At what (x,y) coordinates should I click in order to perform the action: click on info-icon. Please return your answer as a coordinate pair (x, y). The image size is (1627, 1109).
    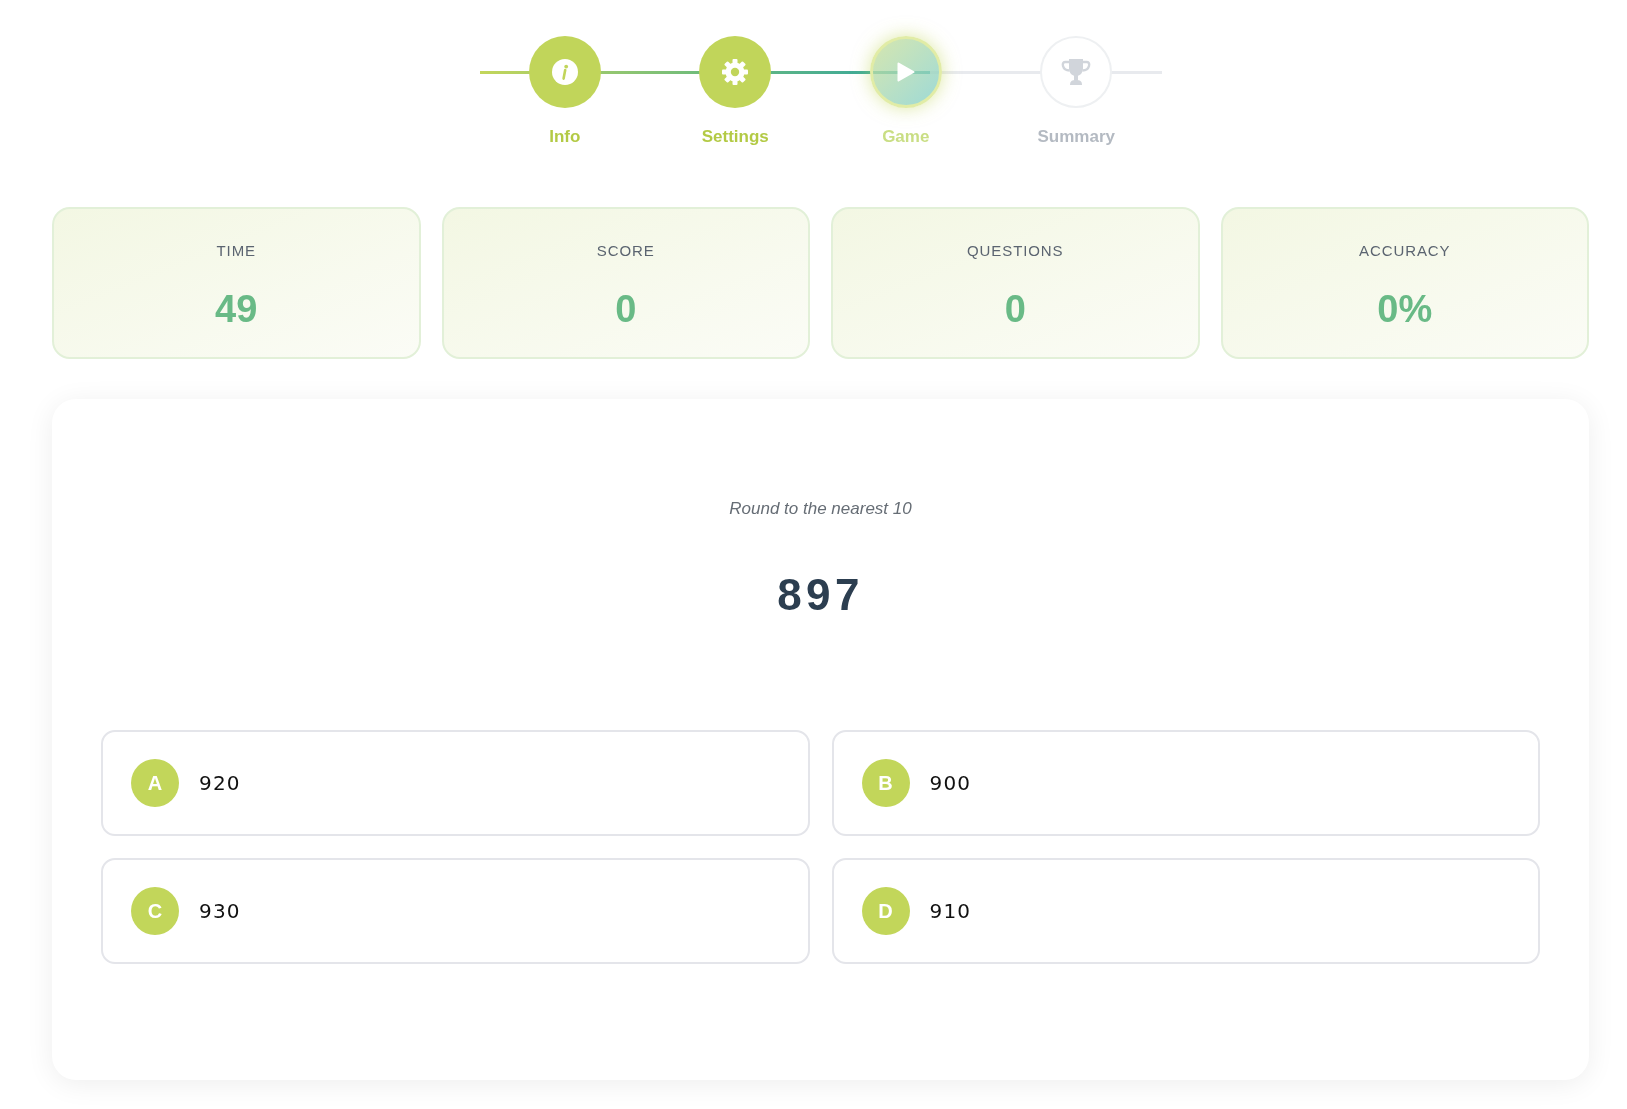
    Looking at the image, I should click on (564, 72).